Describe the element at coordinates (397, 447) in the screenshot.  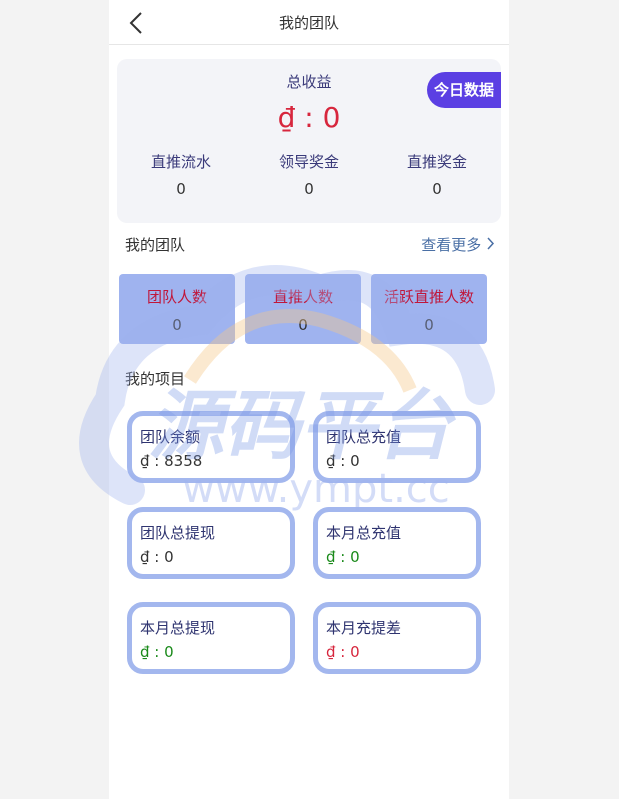
I see `team-total-recharge-card: 团队总充值 ₫ : 0` at that location.